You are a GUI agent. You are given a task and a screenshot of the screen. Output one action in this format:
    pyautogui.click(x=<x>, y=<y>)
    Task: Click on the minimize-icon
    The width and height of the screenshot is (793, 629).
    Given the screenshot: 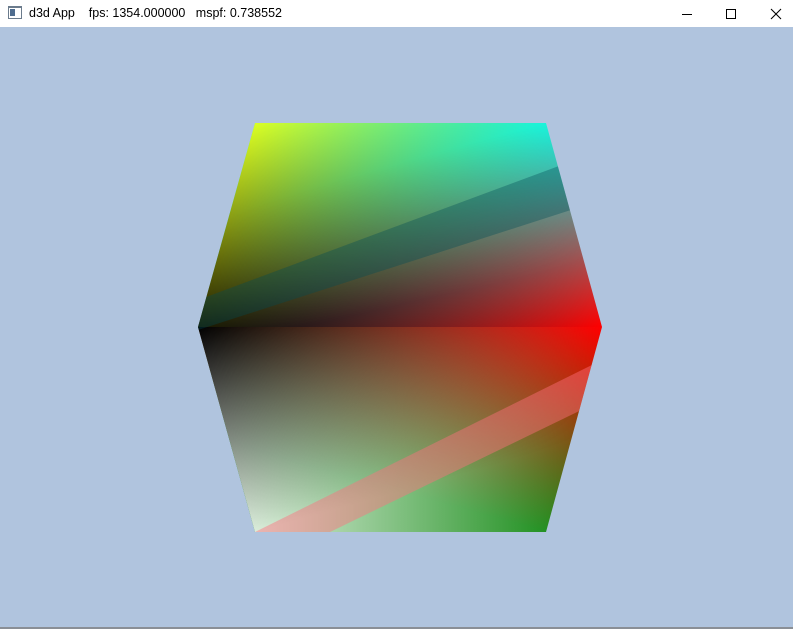 What is the action you would take?
    pyautogui.click(x=687, y=14)
    